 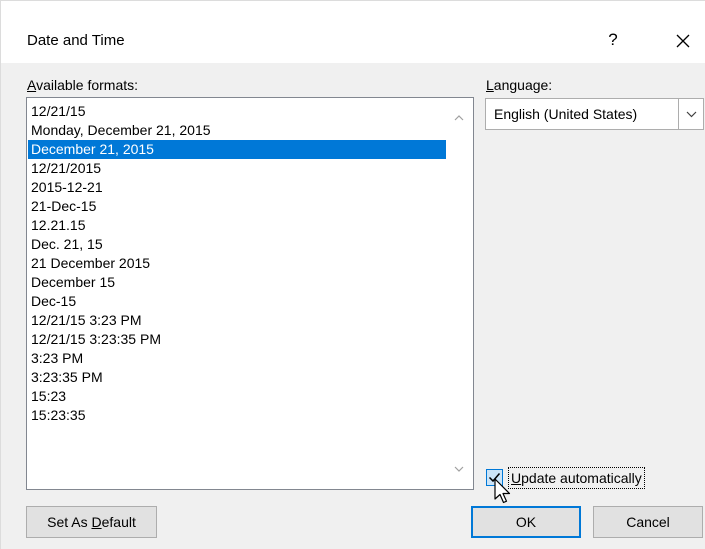 What do you see at coordinates (237, 282) in the screenshot?
I see `format-list-item: December 15` at bounding box center [237, 282].